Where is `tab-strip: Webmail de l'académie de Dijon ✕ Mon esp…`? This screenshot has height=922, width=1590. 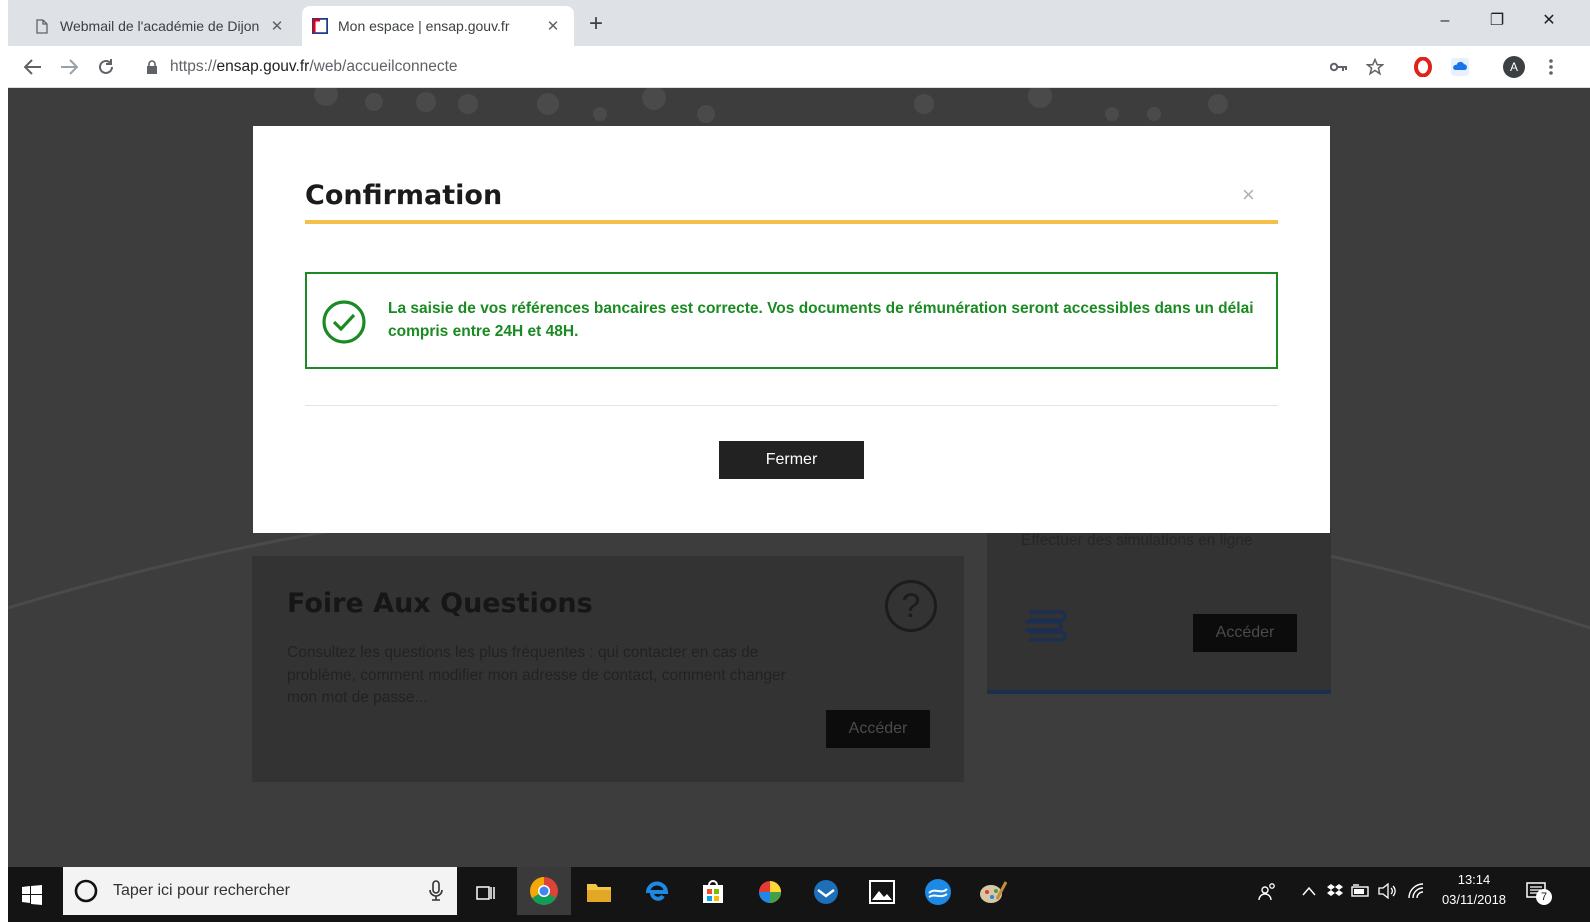
tab-strip: Webmail de l'académie de Dijon ✕ Mon esp… is located at coordinates (799, 23).